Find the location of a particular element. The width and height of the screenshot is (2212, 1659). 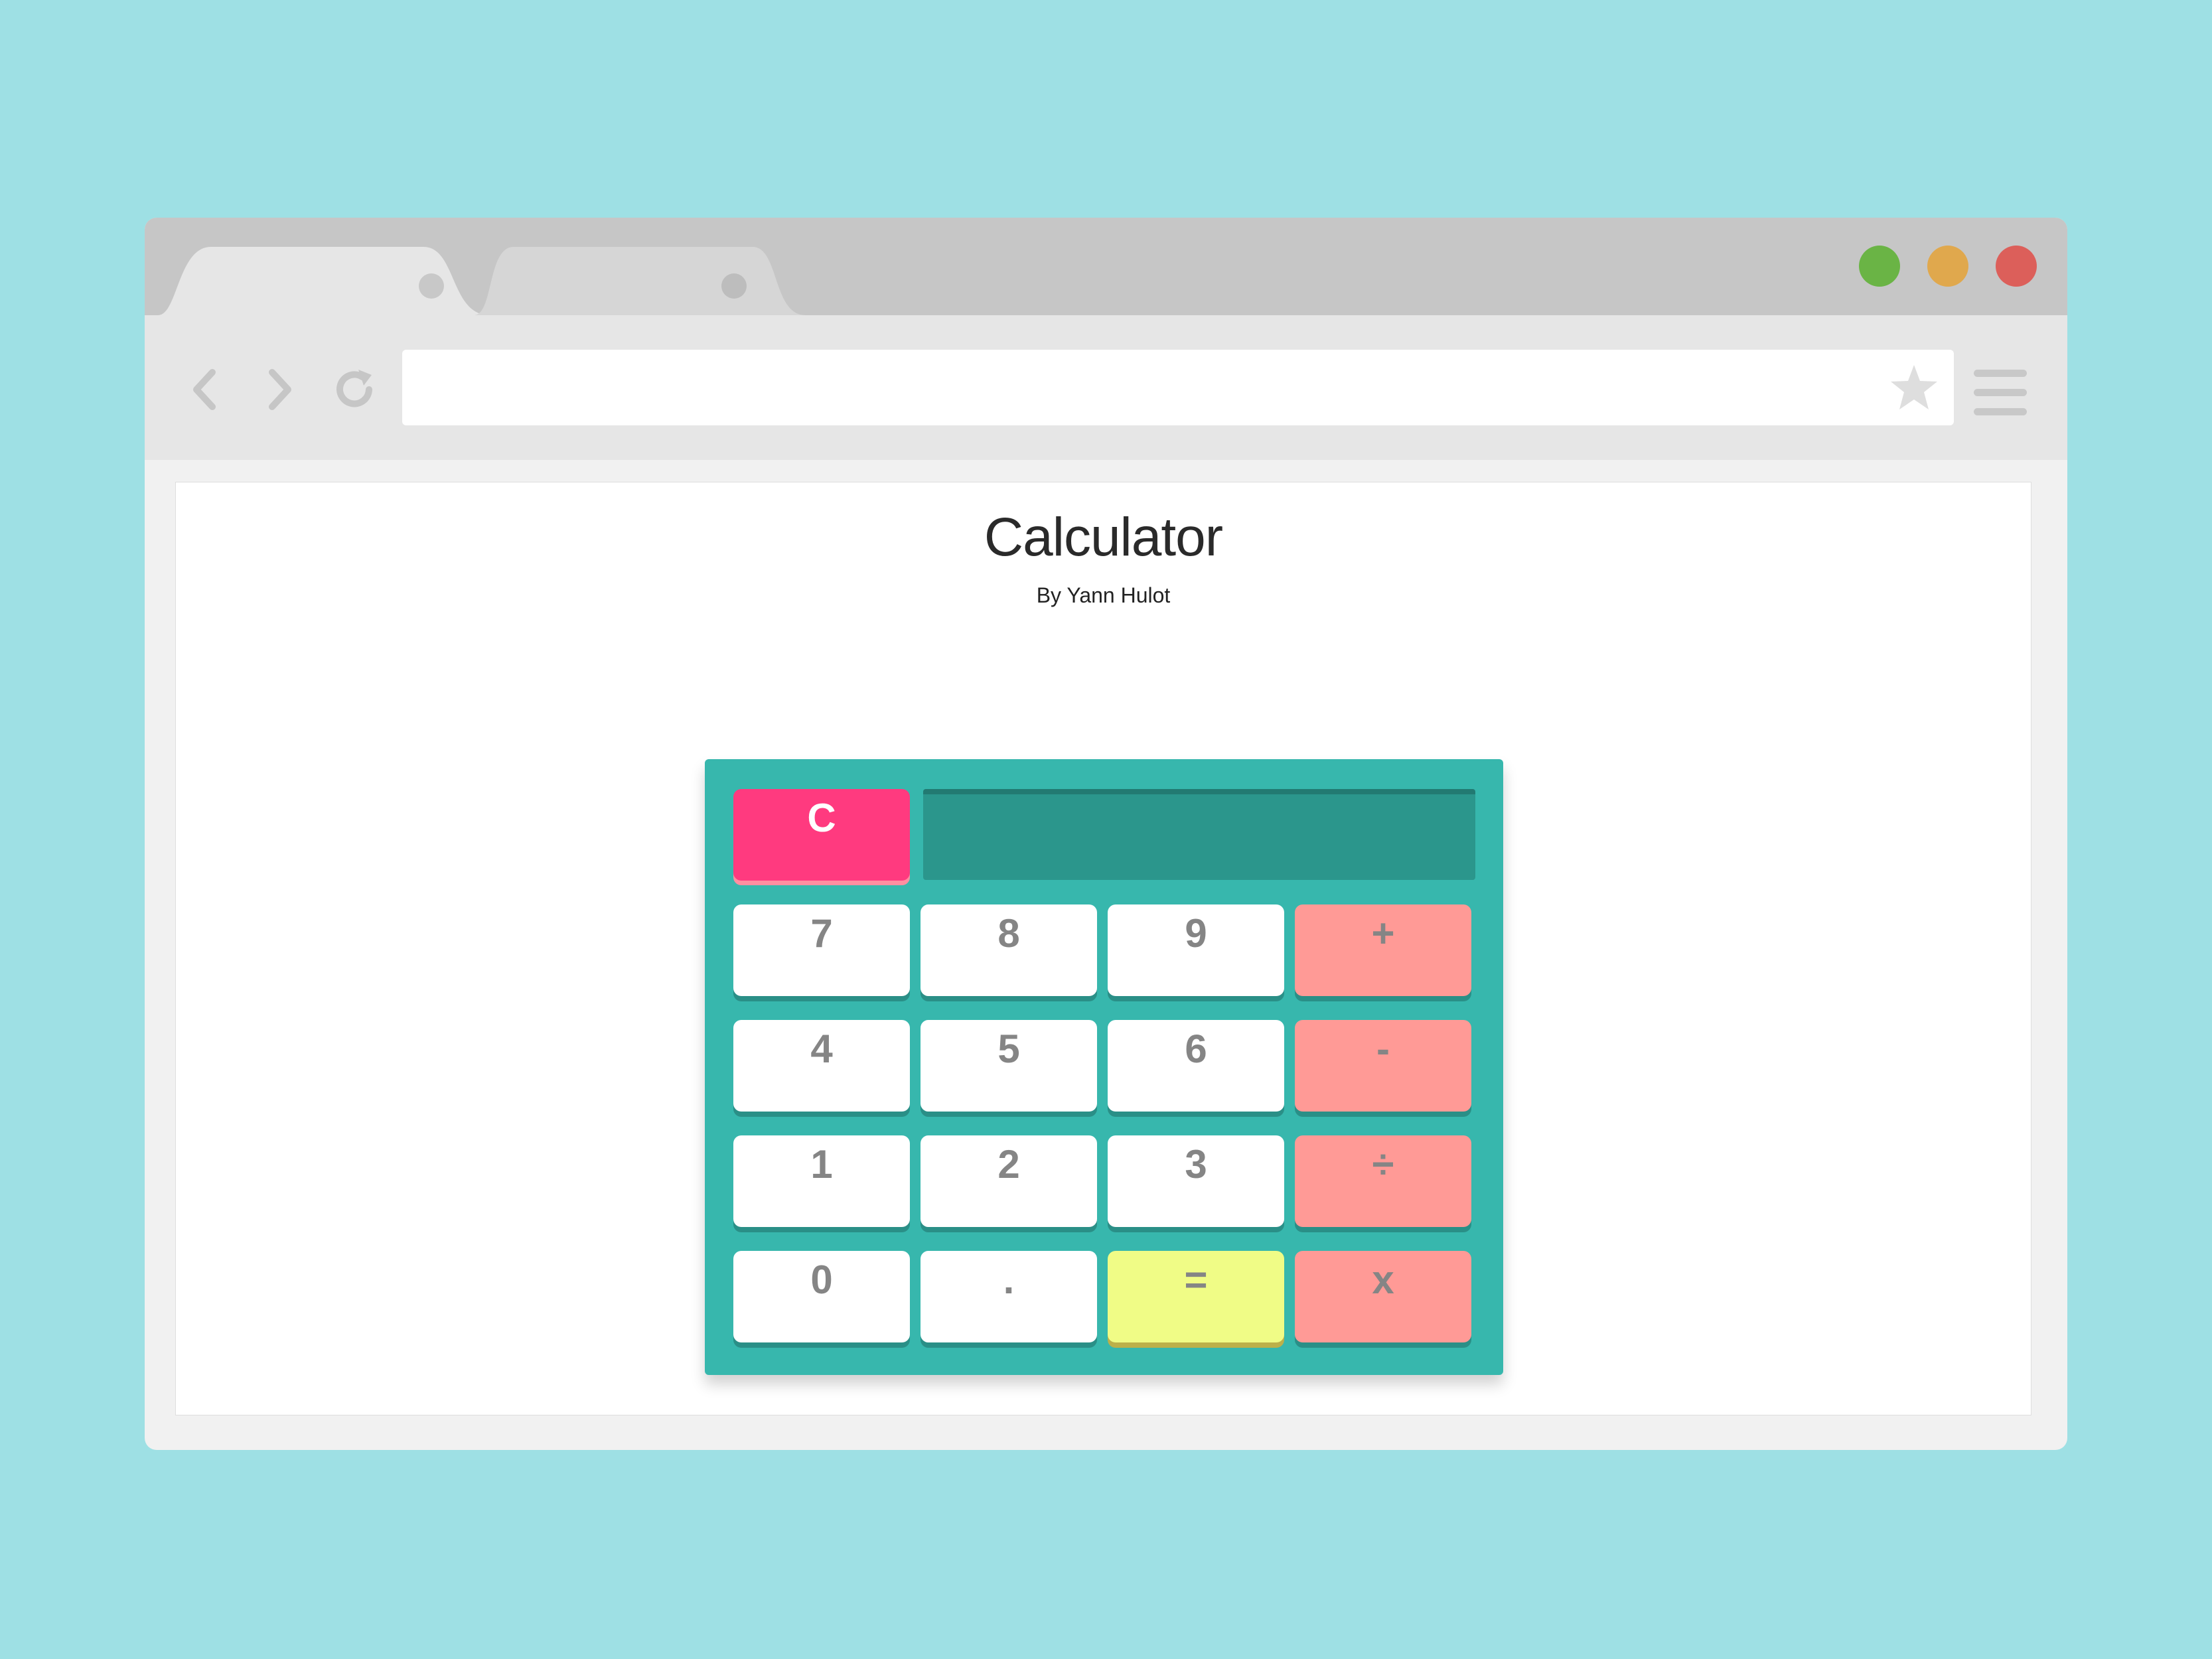

maximize-button is located at coordinates (1880, 266).